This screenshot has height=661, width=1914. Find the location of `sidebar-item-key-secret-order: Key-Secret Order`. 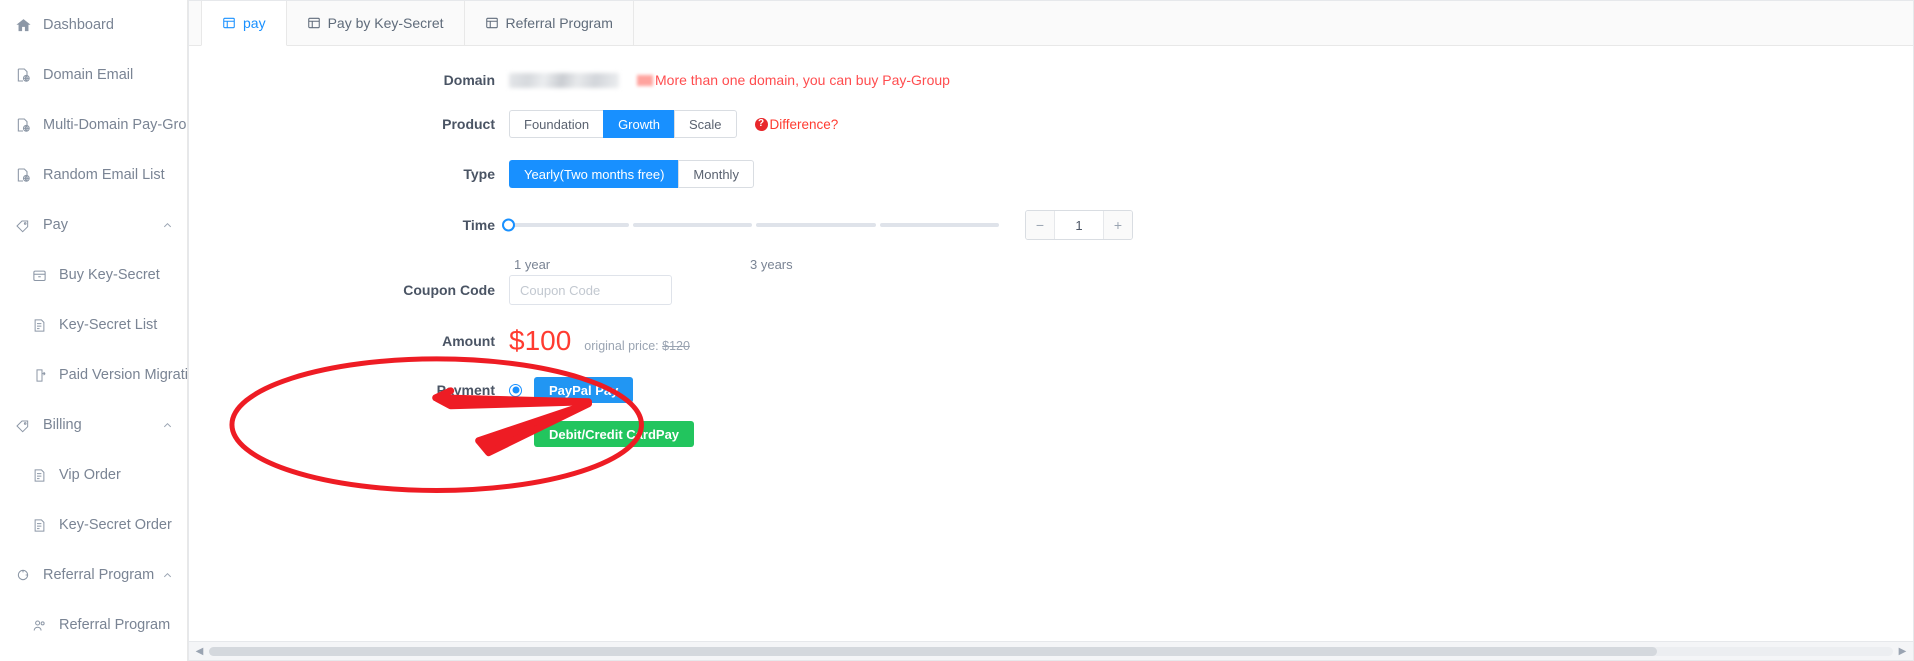

sidebar-item-key-secret-order: Key-Secret Order is located at coordinates (93, 525).